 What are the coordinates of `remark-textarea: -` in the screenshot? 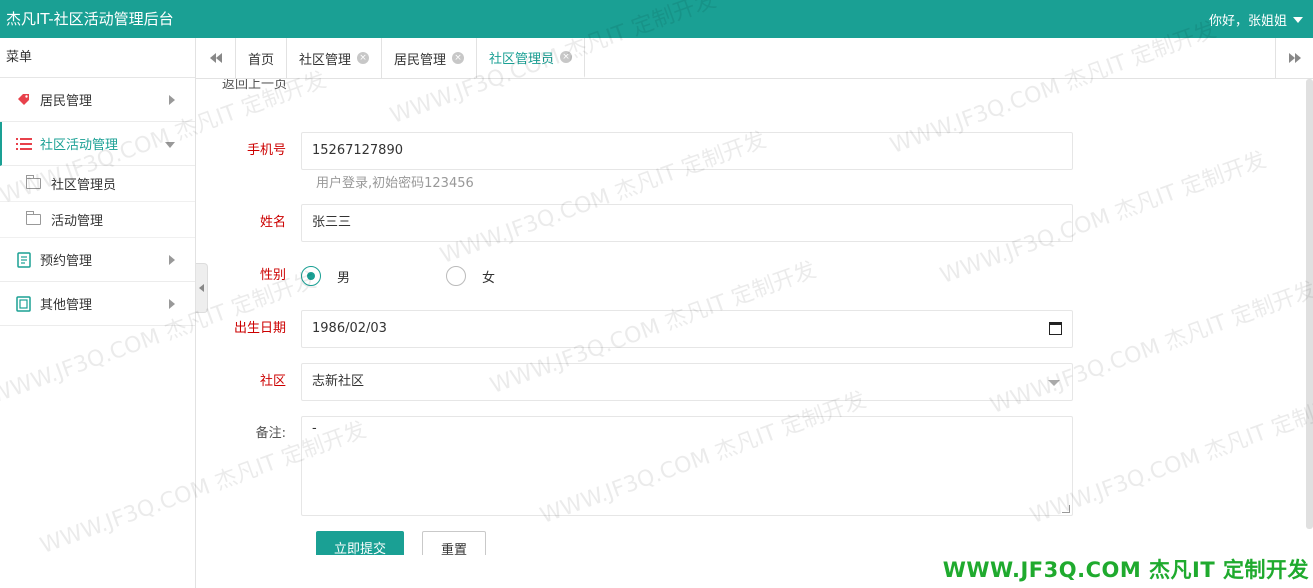 It's located at (687, 466).